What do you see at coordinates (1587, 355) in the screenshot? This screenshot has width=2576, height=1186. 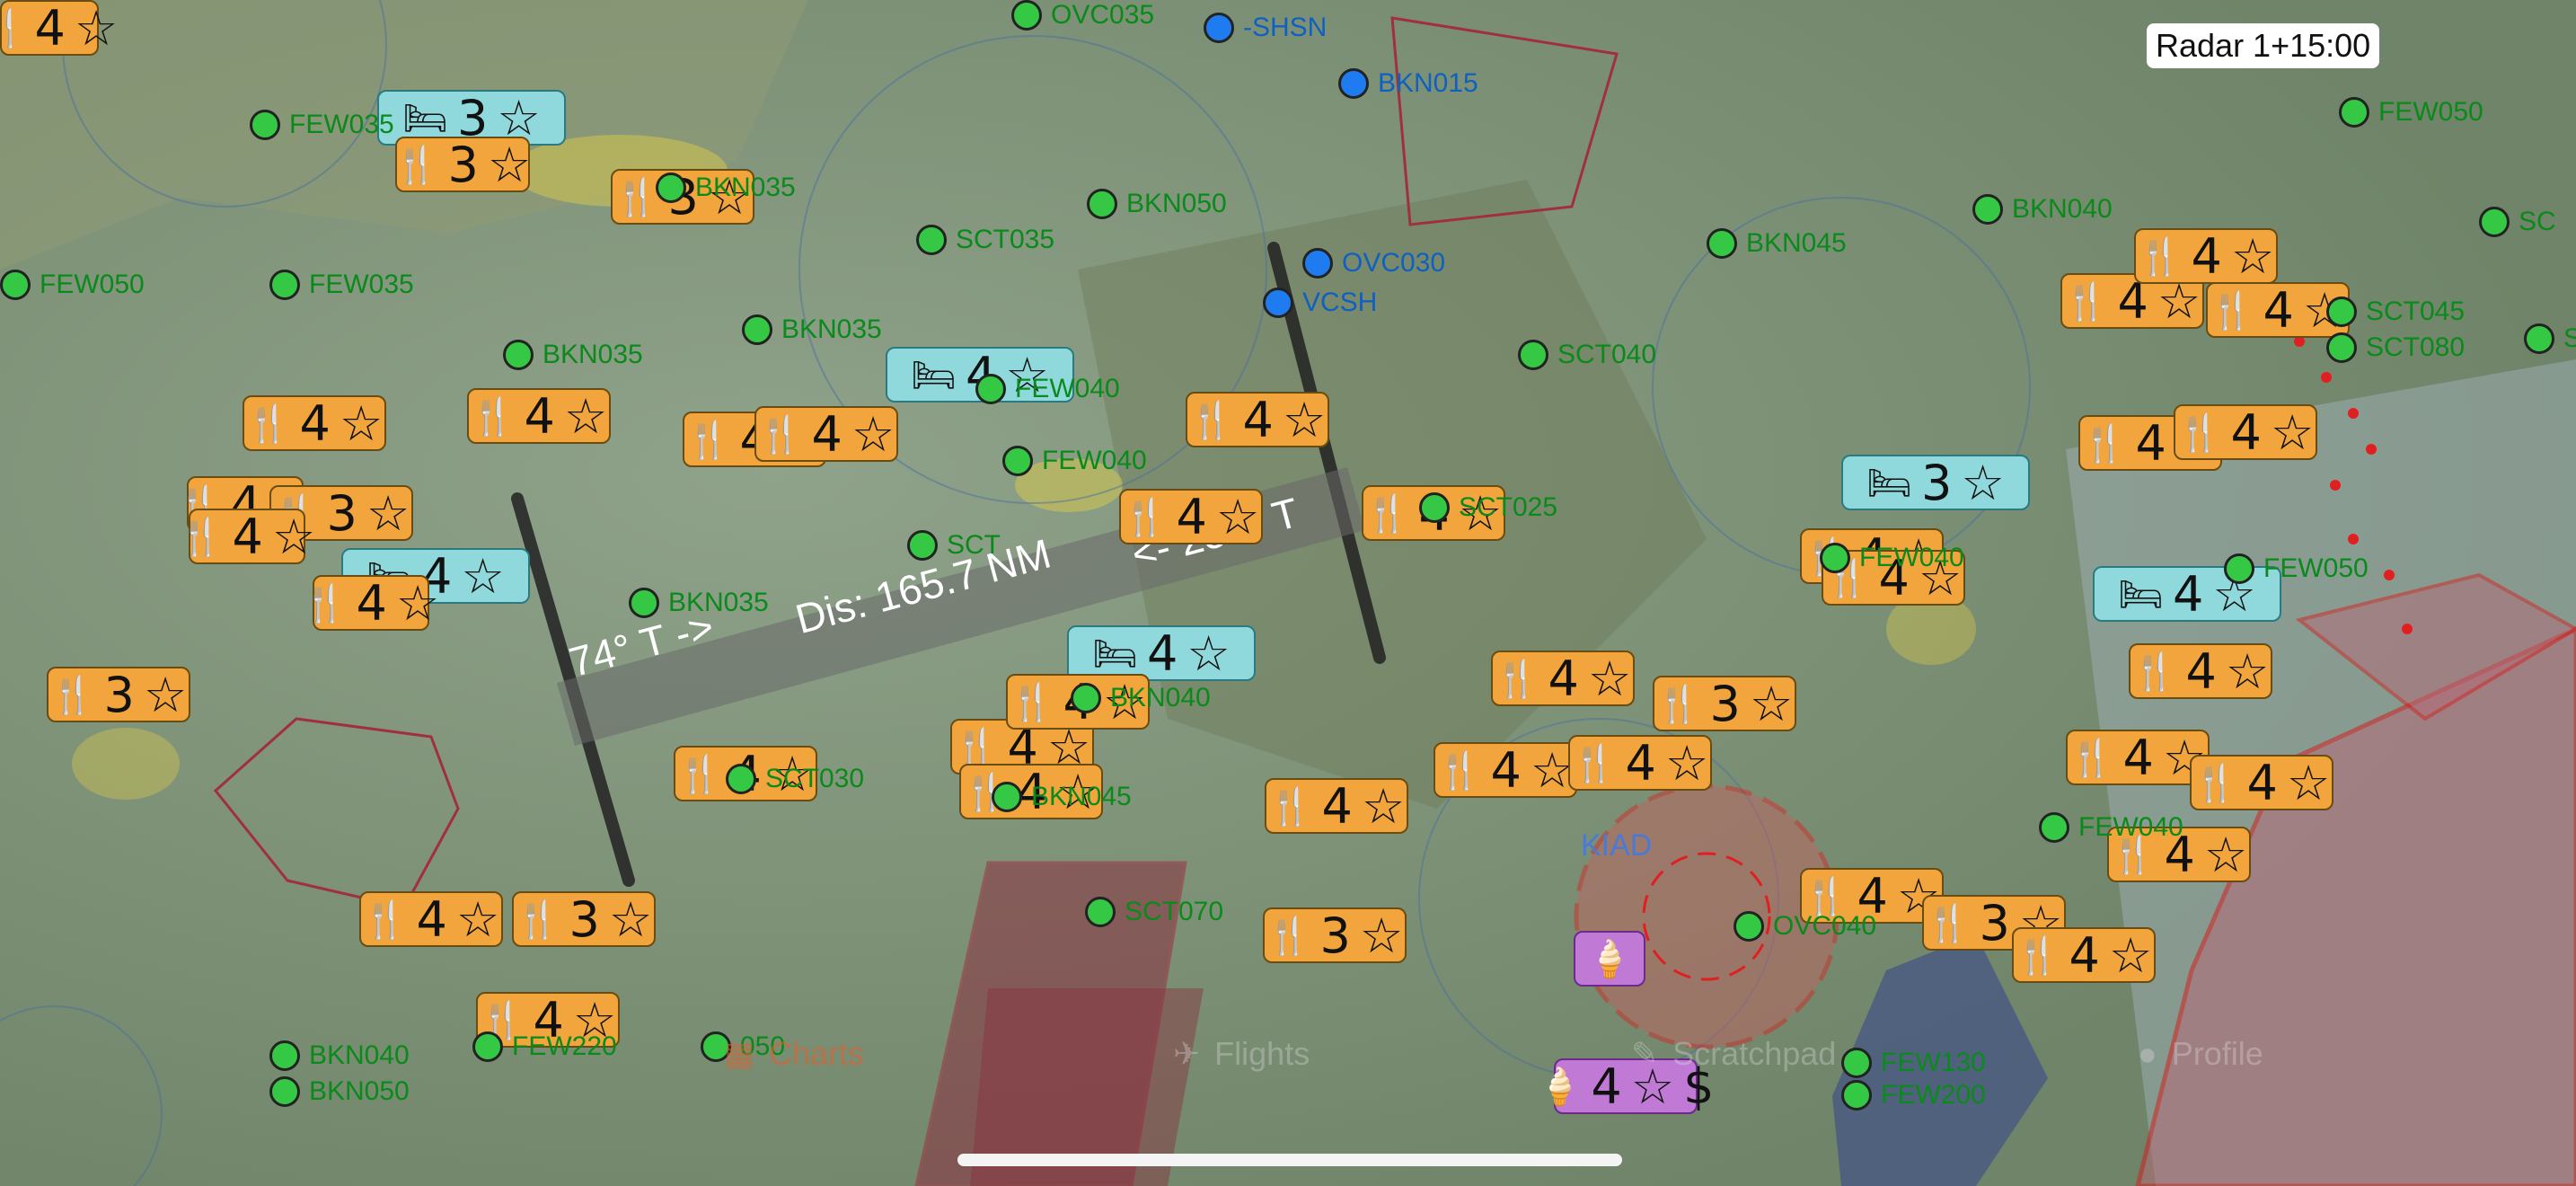 I see `metar-station: SCT040` at bounding box center [1587, 355].